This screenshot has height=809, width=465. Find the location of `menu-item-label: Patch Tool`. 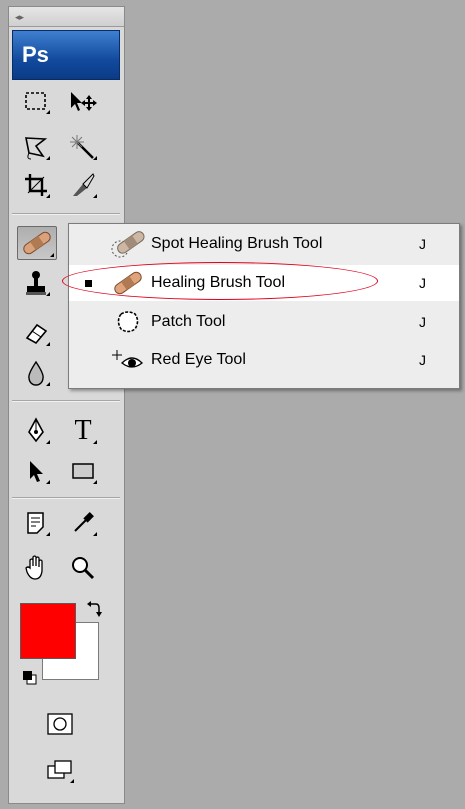

menu-item-label: Patch Tool is located at coordinates (188, 321).